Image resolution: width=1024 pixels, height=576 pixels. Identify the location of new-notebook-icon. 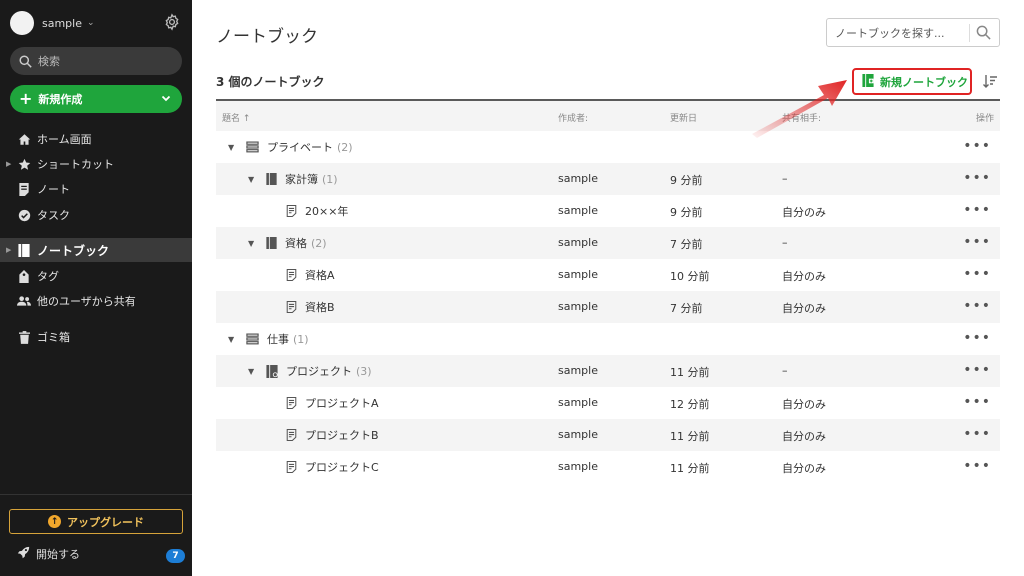
(868, 81).